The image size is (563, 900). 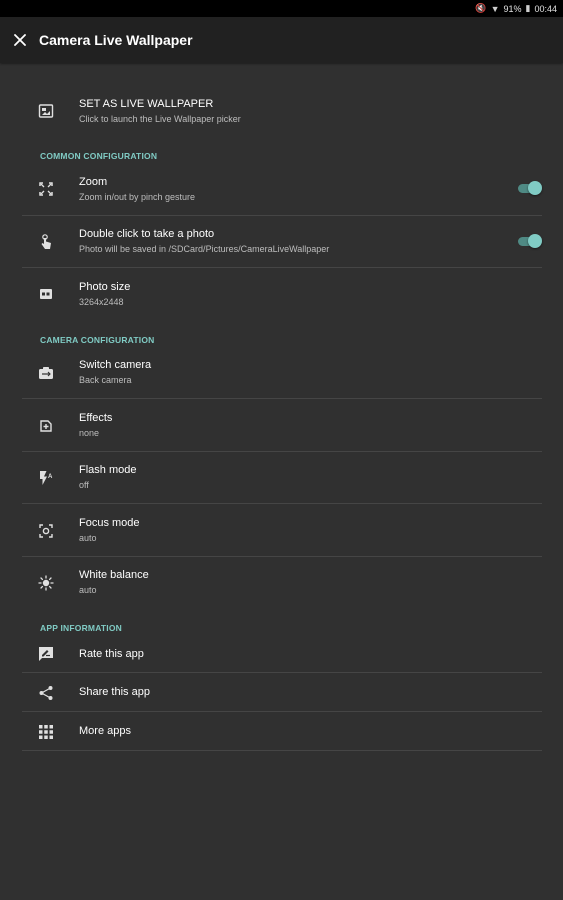 I want to click on section-app-information: APP INFORMATION, so click(x=81, y=628).